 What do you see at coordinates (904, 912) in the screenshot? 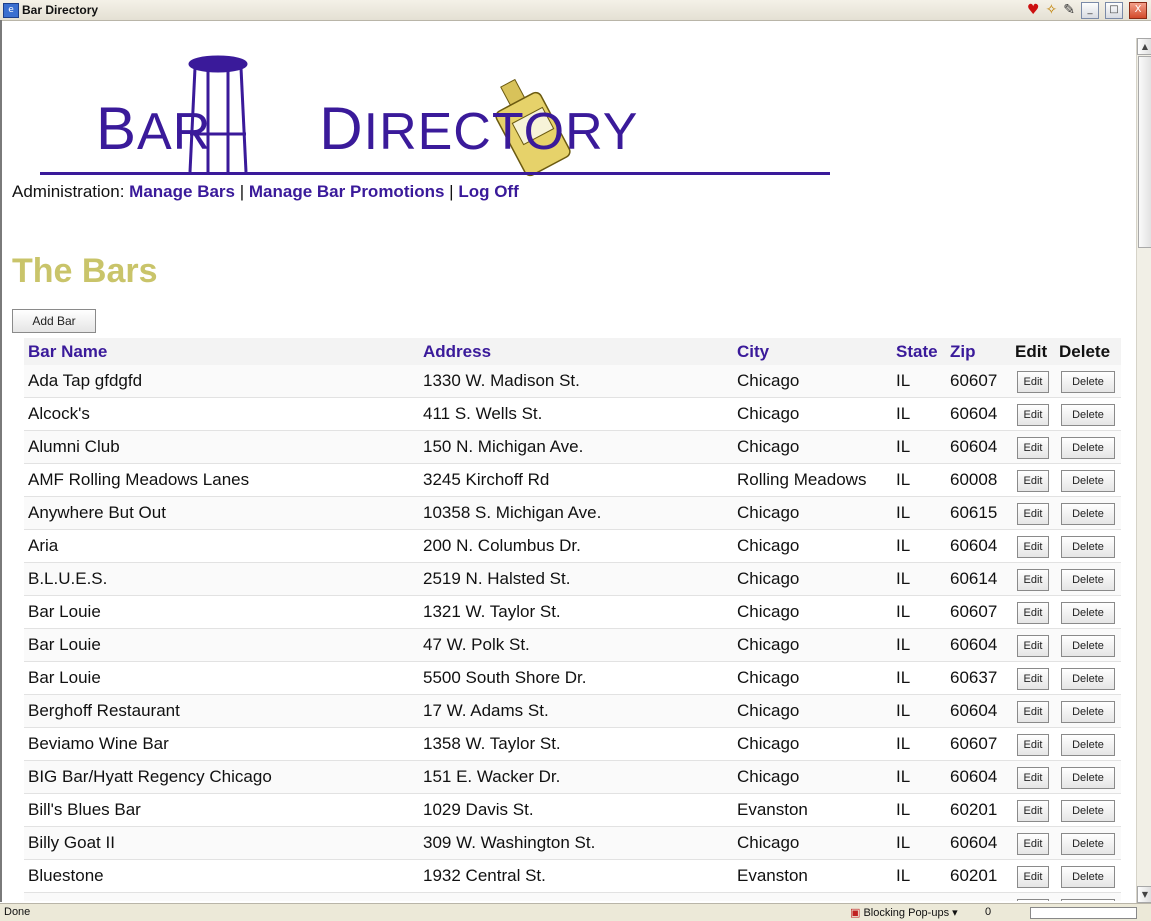
I see `popup-blocker: ▣ Blocking Pop-ups ▾` at bounding box center [904, 912].